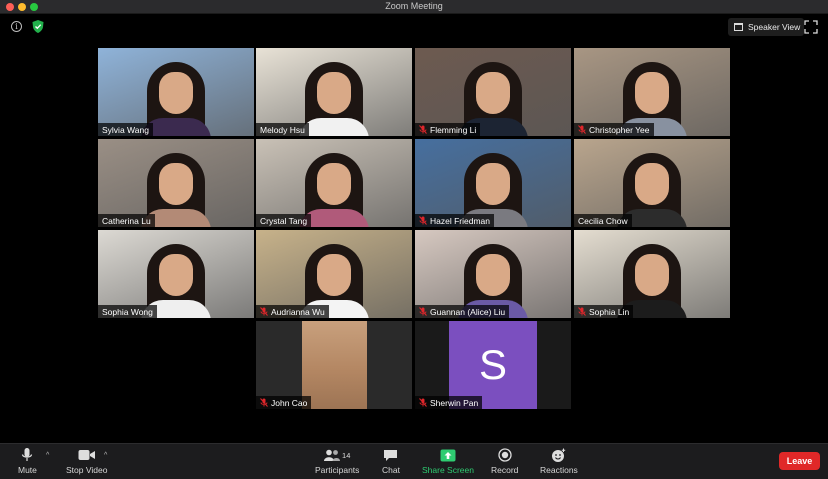 The width and height of the screenshot is (828, 479). What do you see at coordinates (289, 402) in the screenshot?
I see `participant-name: John Cao` at bounding box center [289, 402].